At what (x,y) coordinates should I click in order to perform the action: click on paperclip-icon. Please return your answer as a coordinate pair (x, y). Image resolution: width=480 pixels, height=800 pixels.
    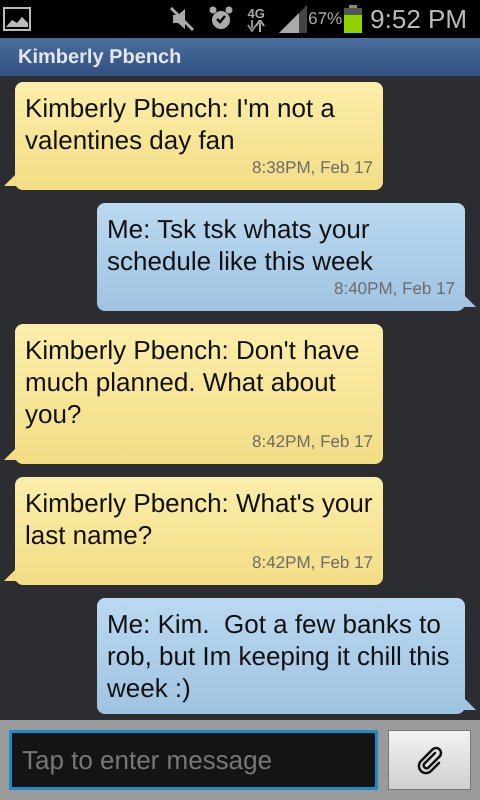
    Looking at the image, I should click on (429, 760).